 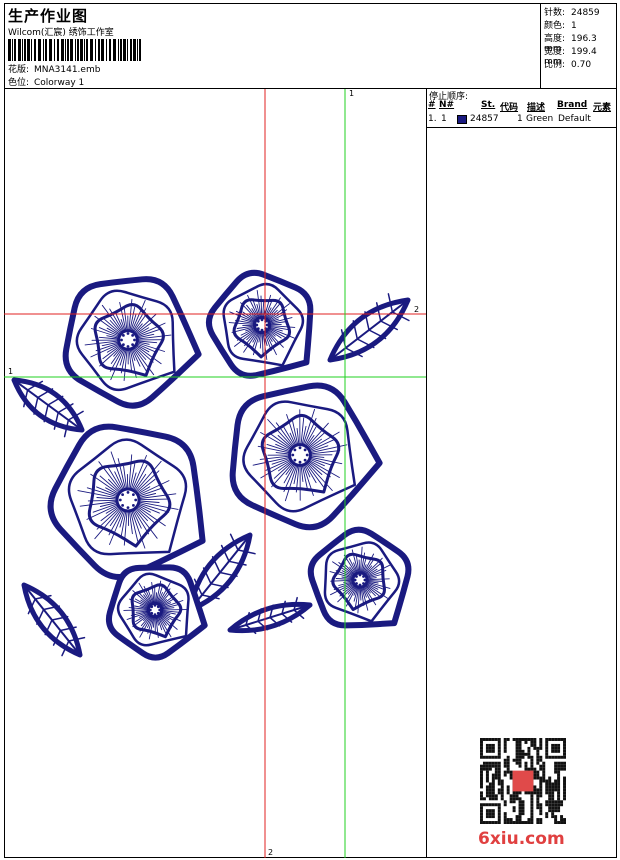 I want to click on qr-logo-icon, so click(x=523, y=781).